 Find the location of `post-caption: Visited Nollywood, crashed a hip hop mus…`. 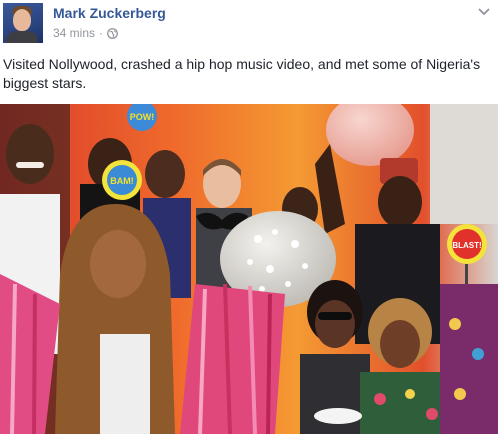

post-caption: Visited Nollywood, crashed a hip hop mus… is located at coordinates (242, 73).